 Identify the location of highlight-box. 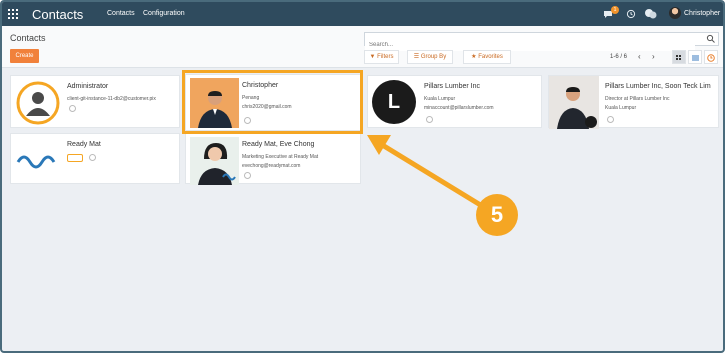
(272, 102).